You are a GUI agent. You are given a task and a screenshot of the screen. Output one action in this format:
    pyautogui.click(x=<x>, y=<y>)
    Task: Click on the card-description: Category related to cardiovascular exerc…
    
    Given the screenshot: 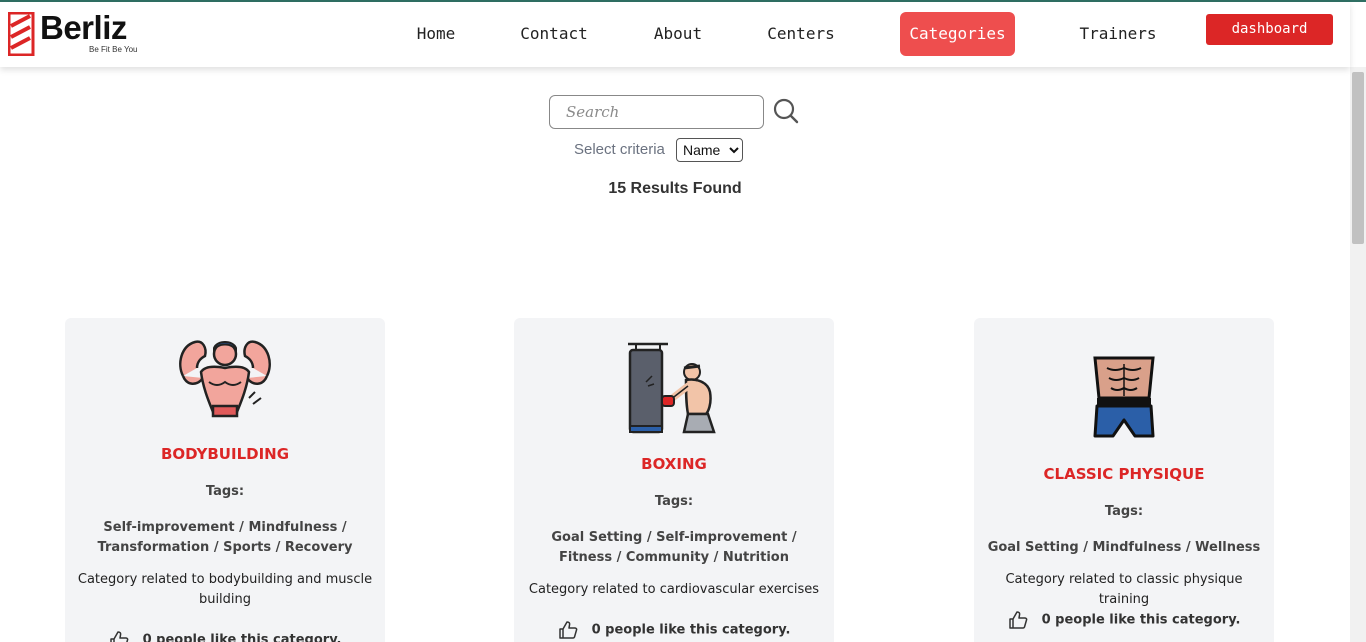 What is the action you would take?
    pyautogui.click(x=674, y=589)
    